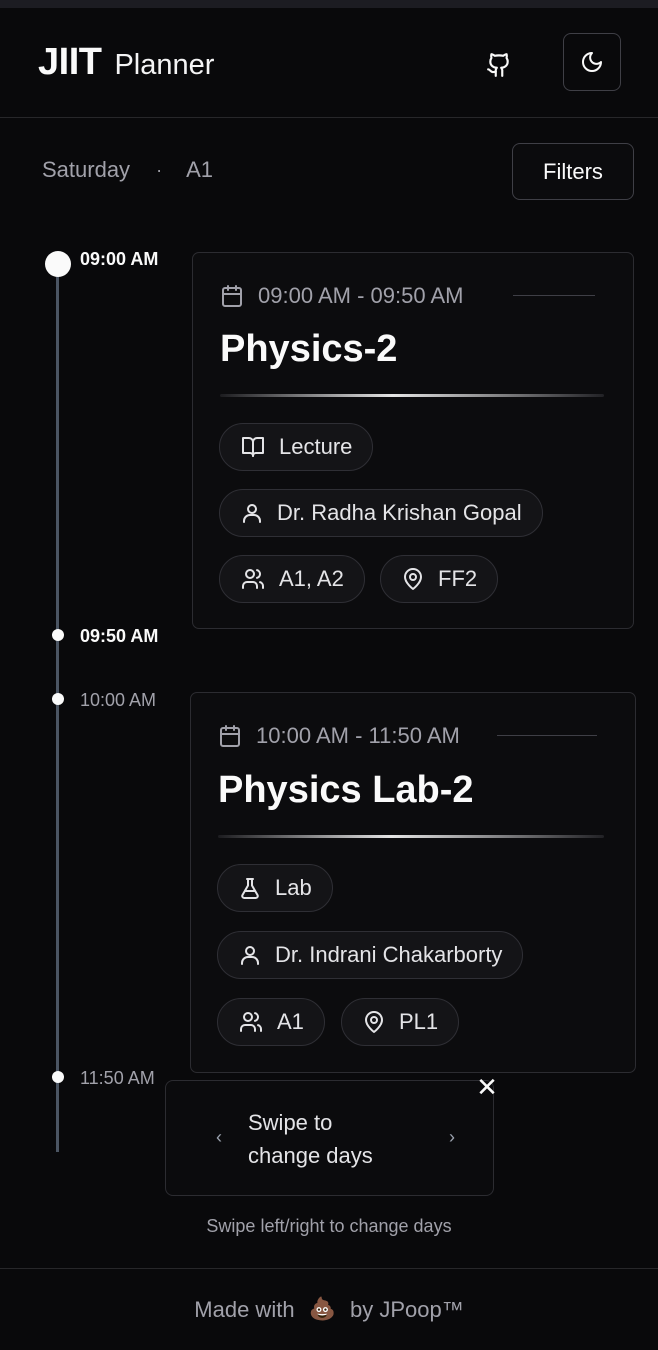  I want to click on github-icon, so click(498, 65).